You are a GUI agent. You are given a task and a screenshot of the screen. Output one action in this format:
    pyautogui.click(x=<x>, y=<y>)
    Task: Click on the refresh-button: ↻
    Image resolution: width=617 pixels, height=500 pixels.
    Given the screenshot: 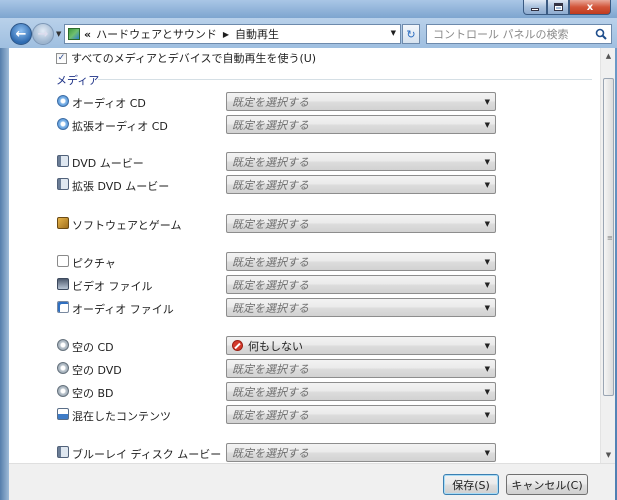 What is the action you would take?
    pyautogui.click(x=411, y=34)
    